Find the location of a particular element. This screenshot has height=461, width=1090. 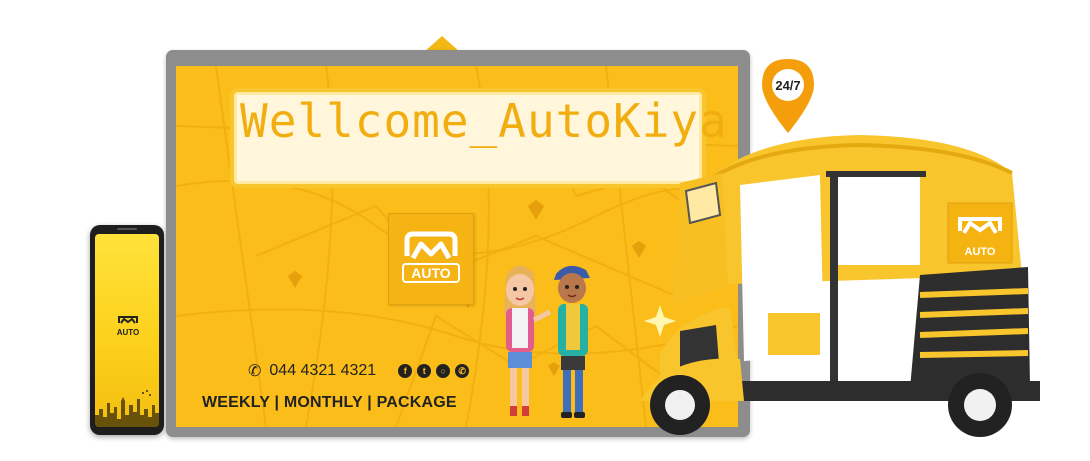

instagram-icon: ○ is located at coordinates (443, 371).